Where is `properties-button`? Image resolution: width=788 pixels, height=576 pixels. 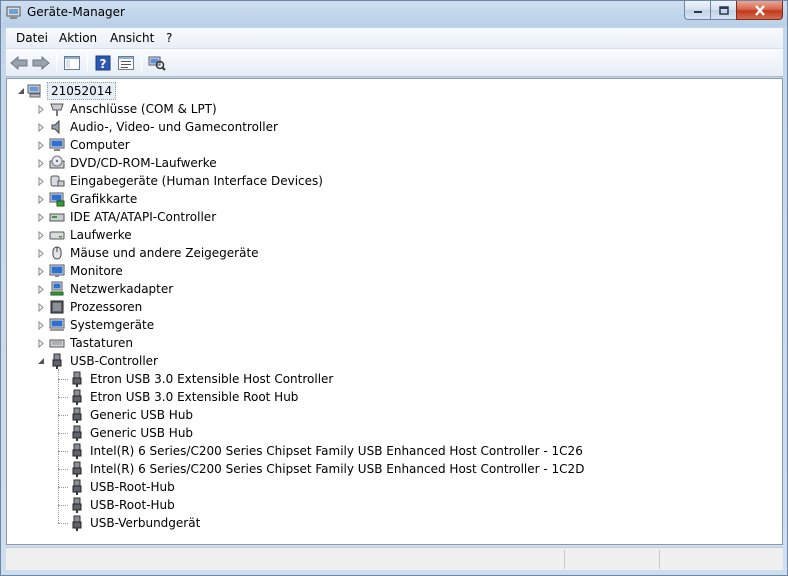 properties-button is located at coordinates (126, 63).